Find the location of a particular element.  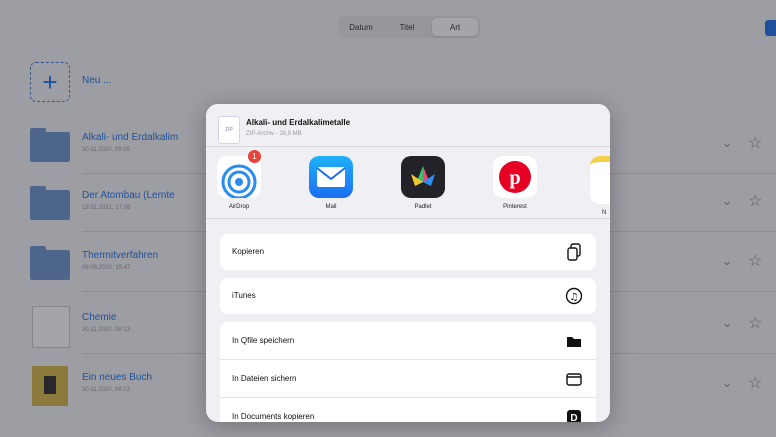

mail-icon is located at coordinates (331, 177).